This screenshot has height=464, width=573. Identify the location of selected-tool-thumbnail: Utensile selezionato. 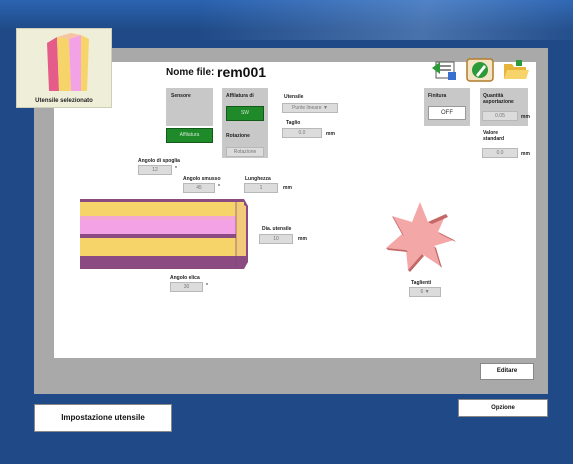
(64, 68).